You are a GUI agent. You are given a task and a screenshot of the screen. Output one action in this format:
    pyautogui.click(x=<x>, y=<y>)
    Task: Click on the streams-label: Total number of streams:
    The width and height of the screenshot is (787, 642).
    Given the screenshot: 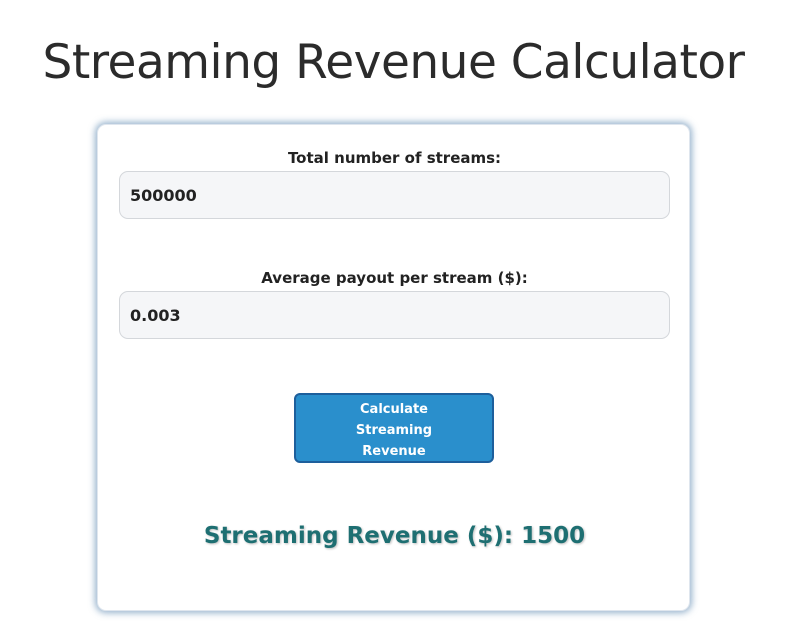 What is the action you would take?
    pyautogui.click(x=394, y=158)
    